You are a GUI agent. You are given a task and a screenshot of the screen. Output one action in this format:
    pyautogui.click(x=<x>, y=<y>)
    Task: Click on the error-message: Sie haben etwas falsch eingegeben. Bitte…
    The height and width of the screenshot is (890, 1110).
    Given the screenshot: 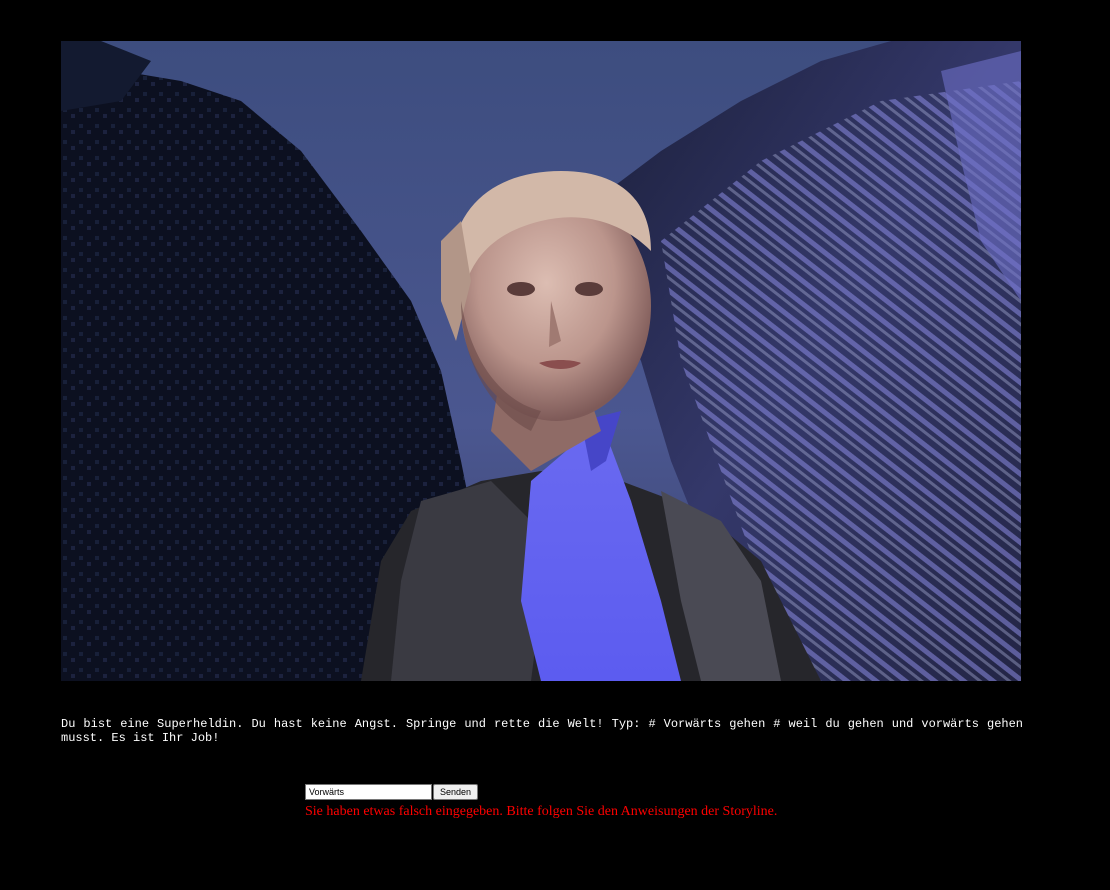 What is the action you would take?
    pyautogui.click(x=541, y=811)
    